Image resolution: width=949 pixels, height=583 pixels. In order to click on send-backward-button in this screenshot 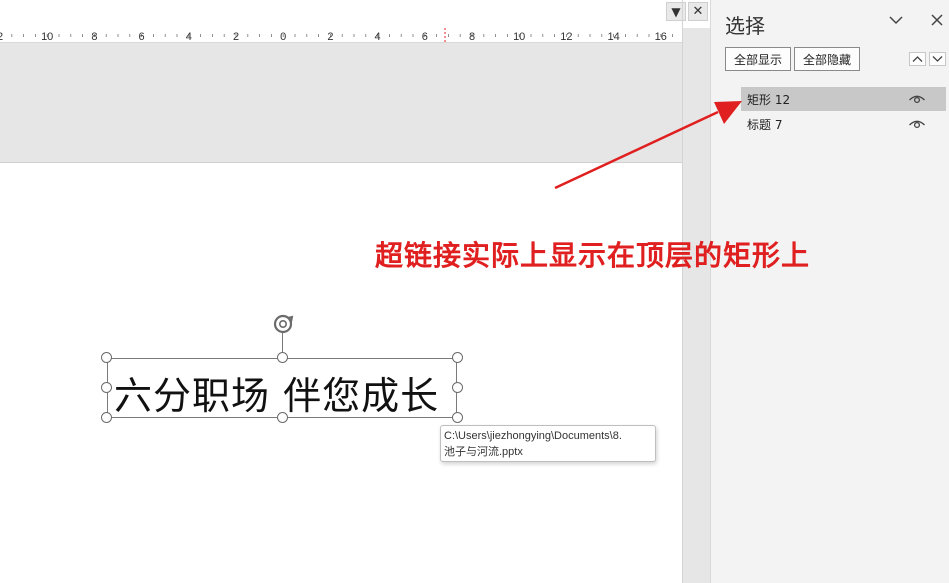, I will do `click(937, 59)`.